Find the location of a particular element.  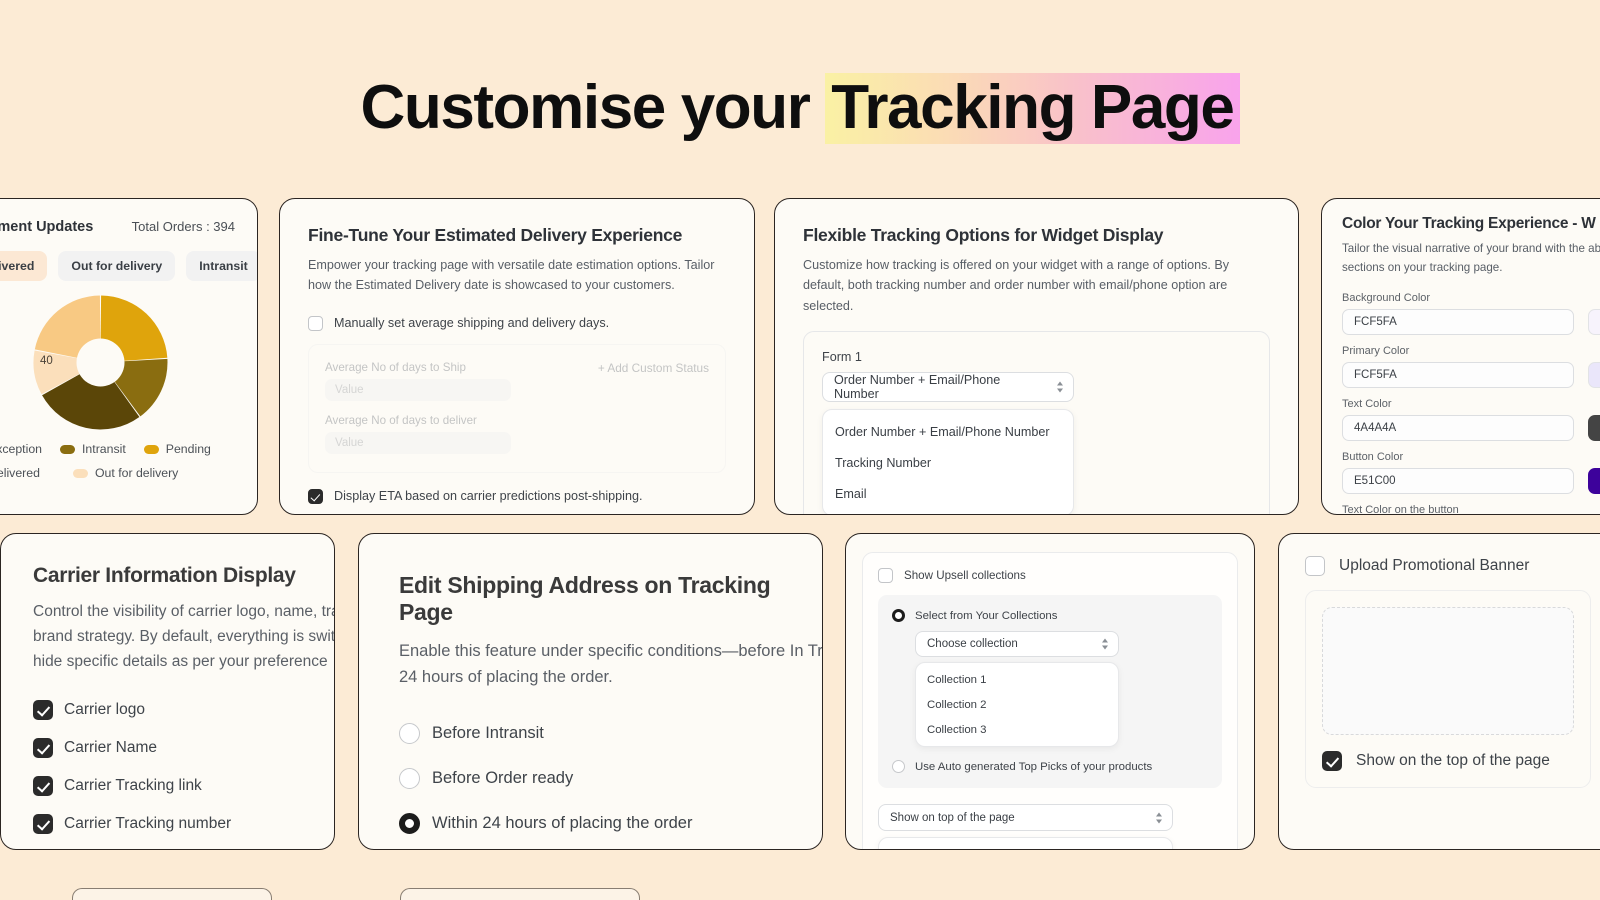

carrier-tracking-number-checkbox is located at coordinates (43, 824).